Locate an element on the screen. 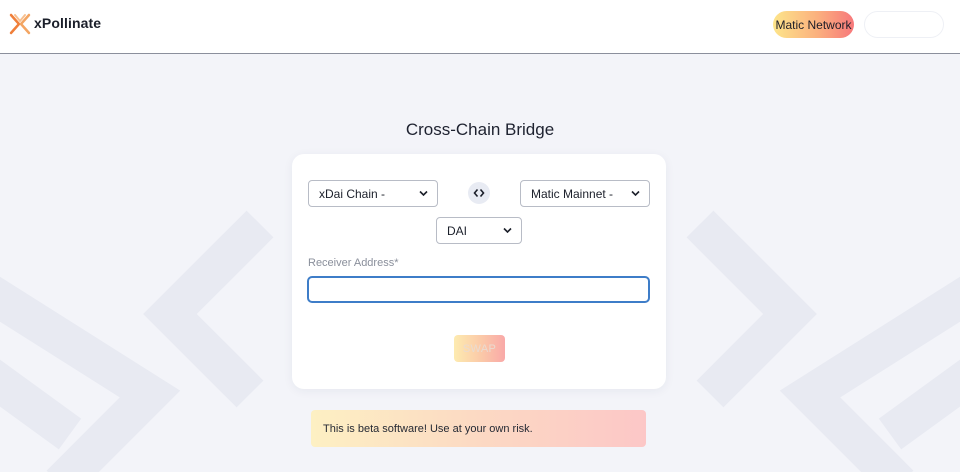 The image size is (960, 472). to-chain-select: Matic Mainnet - is located at coordinates (585, 193).